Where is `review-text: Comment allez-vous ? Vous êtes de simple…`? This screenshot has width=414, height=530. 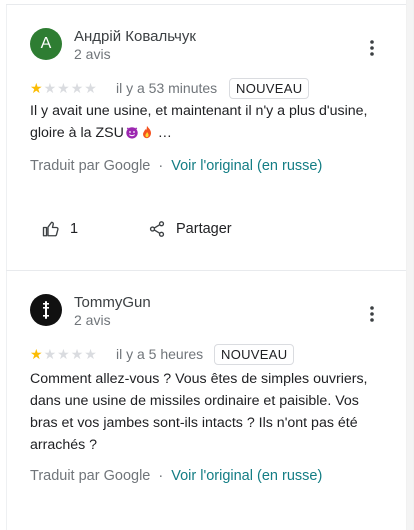
review-text: Comment allez-vous ? Vous êtes de simple… is located at coordinates (199, 412).